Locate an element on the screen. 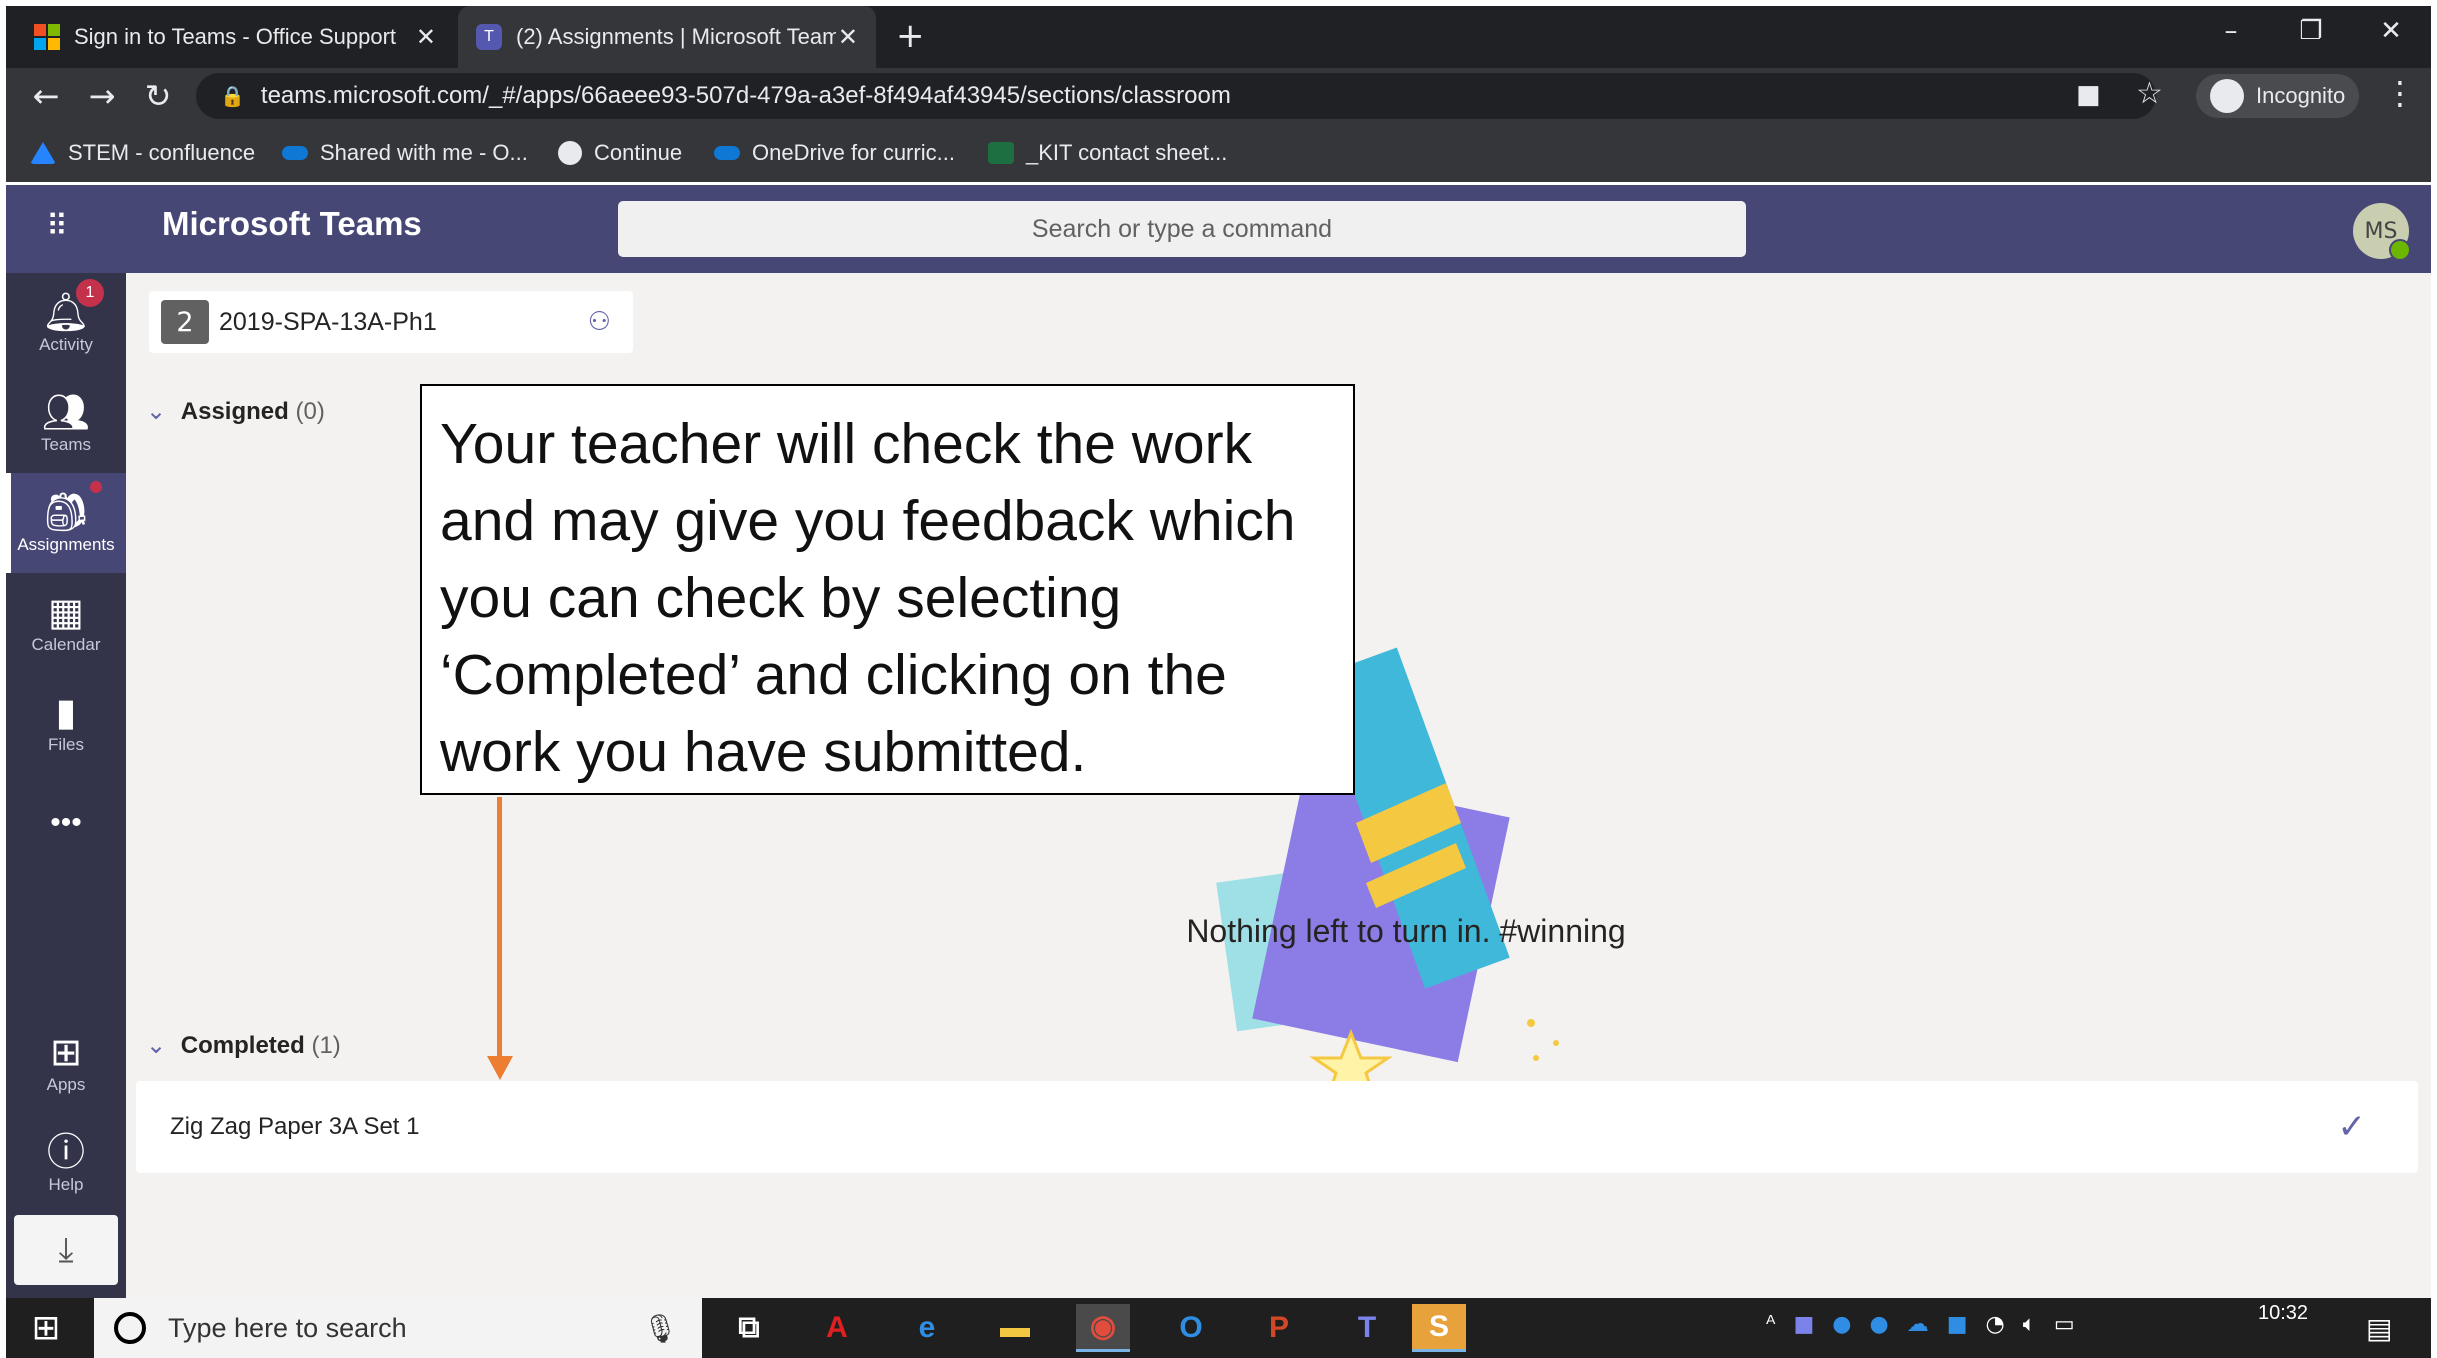  task-view-icon: ⧉ is located at coordinates (749, 1328).